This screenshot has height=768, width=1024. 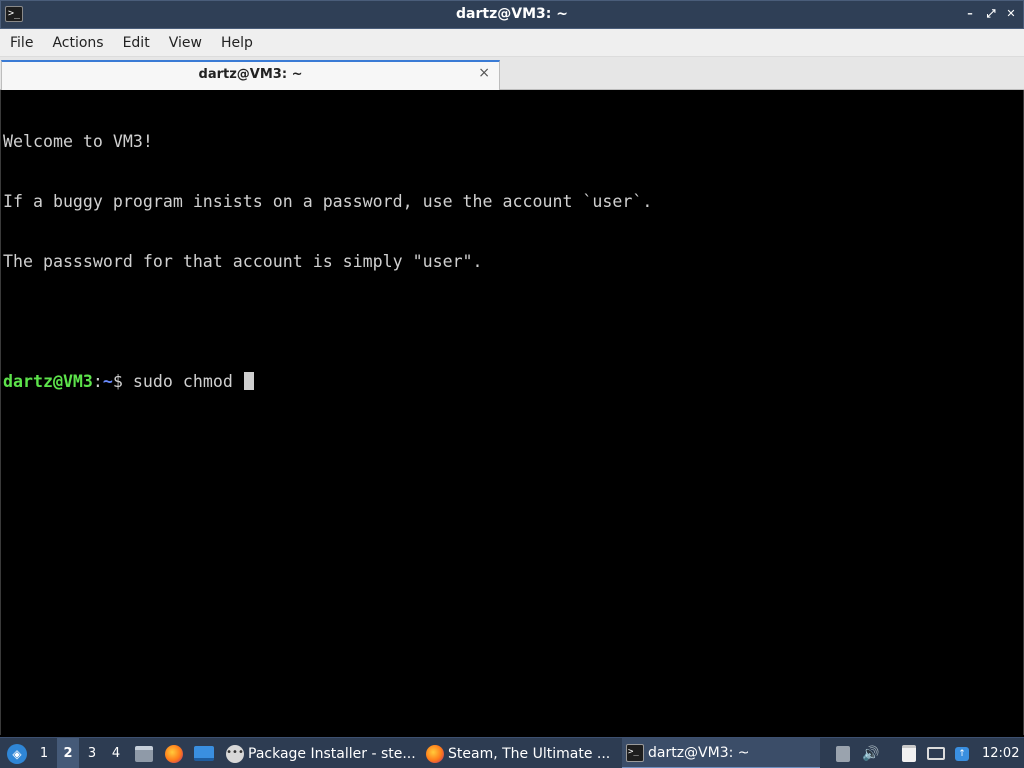 I want to click on close-button: ✕, so click(x=1011, y=14).